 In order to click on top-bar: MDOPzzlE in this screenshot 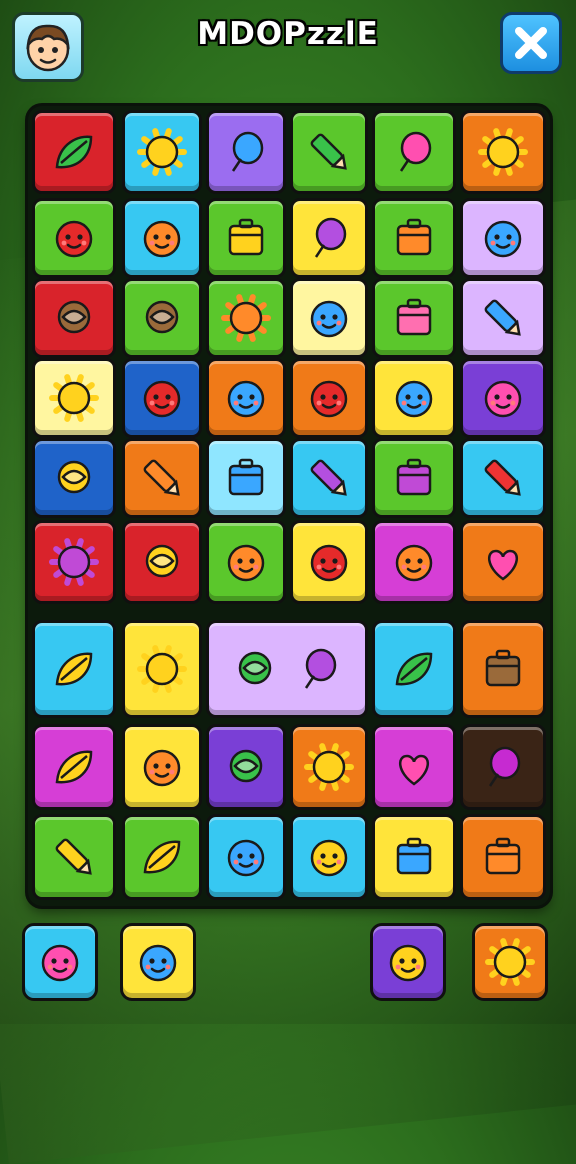, I will do `click(288, 48)`.